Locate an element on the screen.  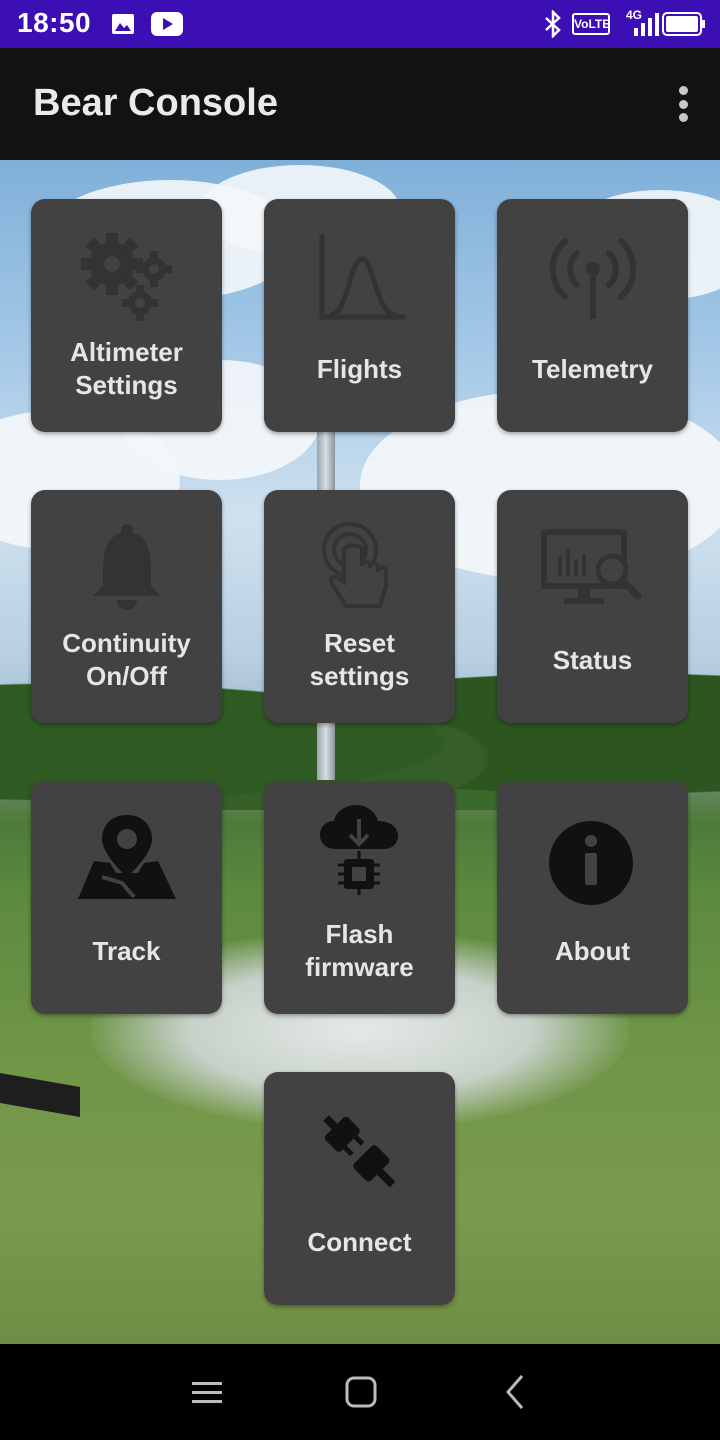
bell-icon is located at coordinates (126, 567).